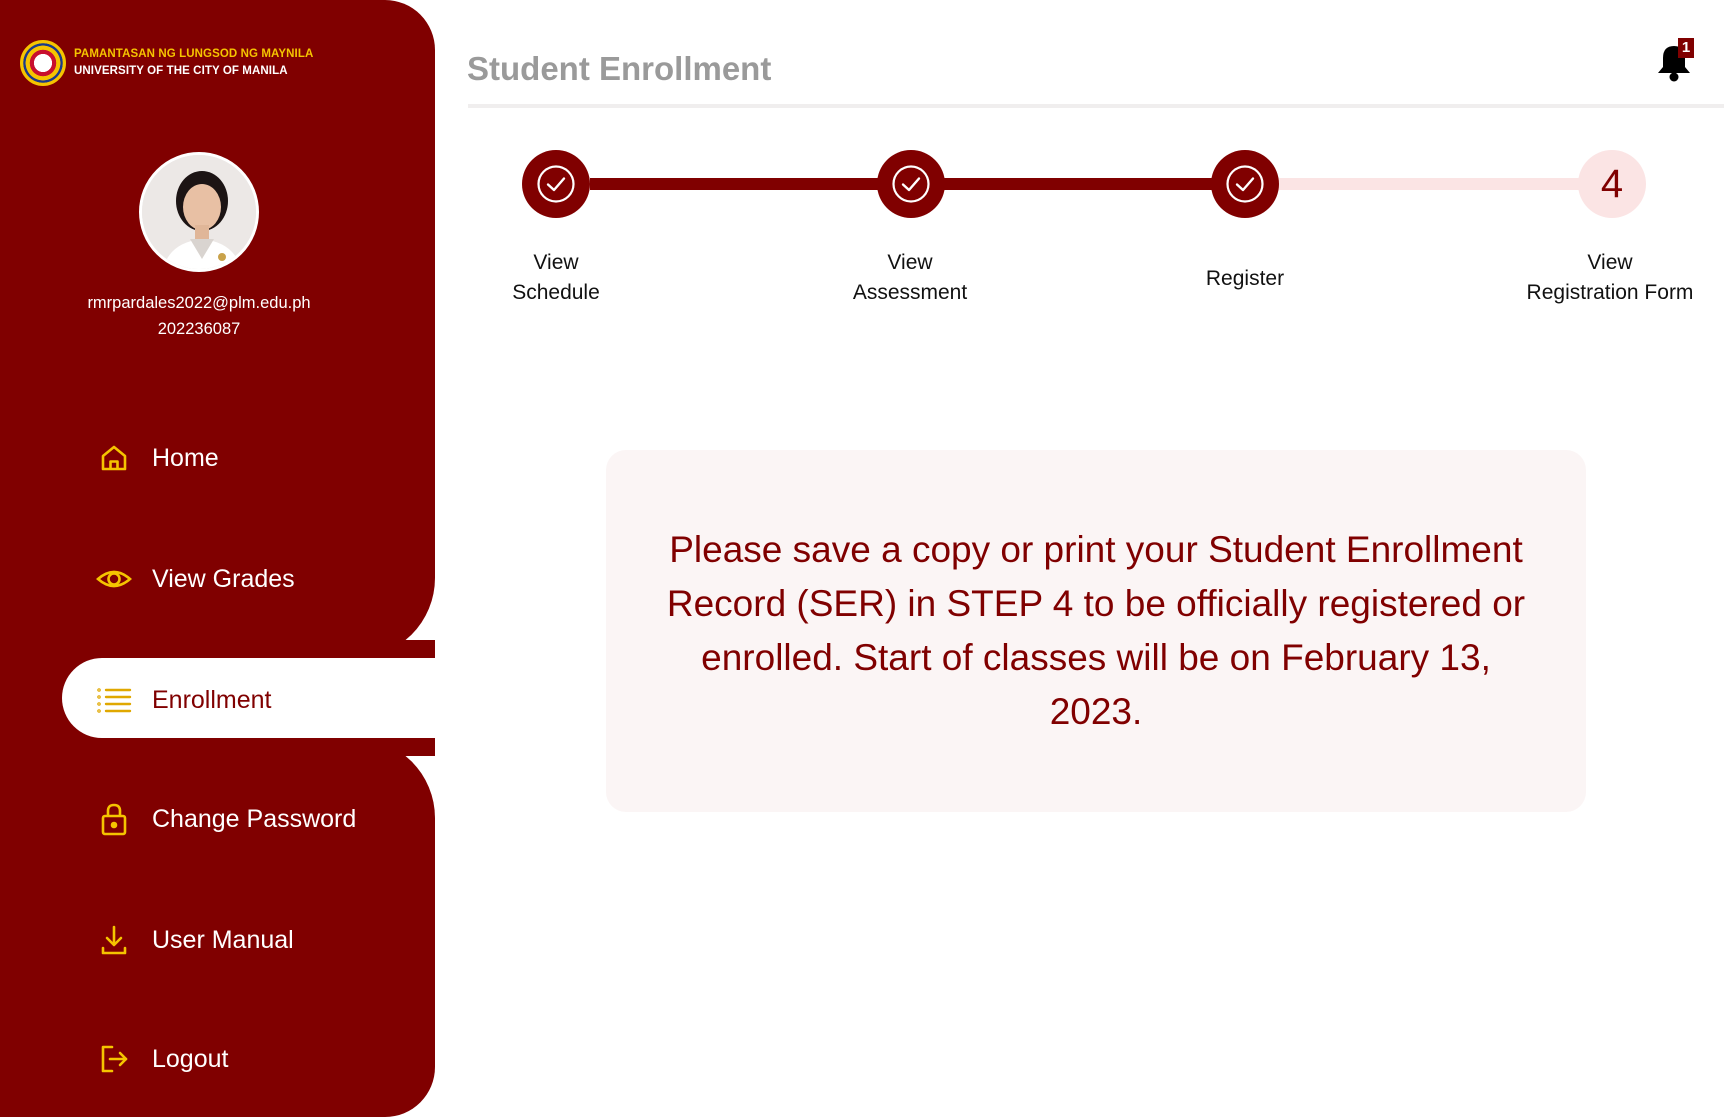 This screenshot has width=1728, height=1117. What do you see at coordinates (114, 940) in the screenshot?
I see `download-icon` at bounding box center [114, 940].